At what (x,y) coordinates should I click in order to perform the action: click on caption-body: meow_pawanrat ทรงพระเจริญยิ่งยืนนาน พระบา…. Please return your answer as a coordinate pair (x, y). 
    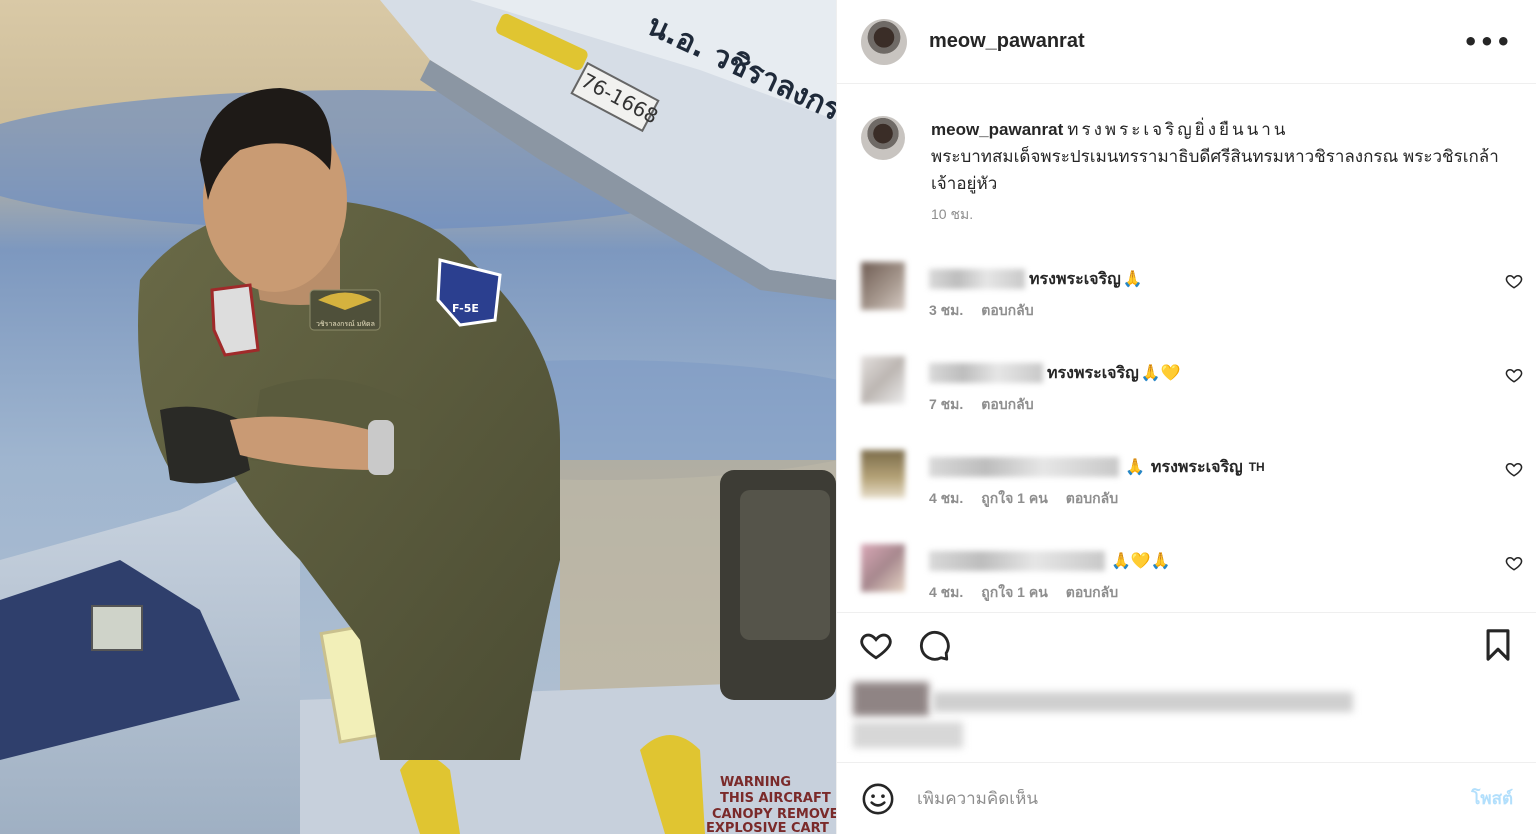
    Looking at the image, I should click on (1221, 172).